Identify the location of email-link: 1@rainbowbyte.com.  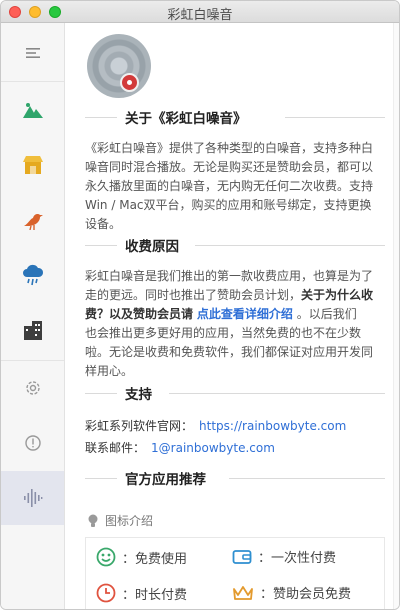
(213, 448).